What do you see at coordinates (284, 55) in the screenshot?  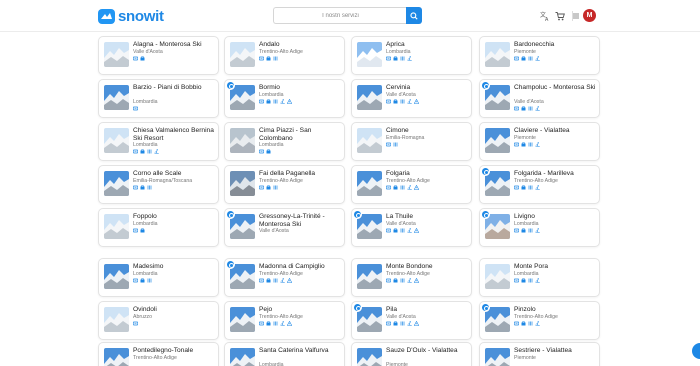 I see `resort-card: Andalo Trentino-Alto Adige` at bounding box center [284, 55].